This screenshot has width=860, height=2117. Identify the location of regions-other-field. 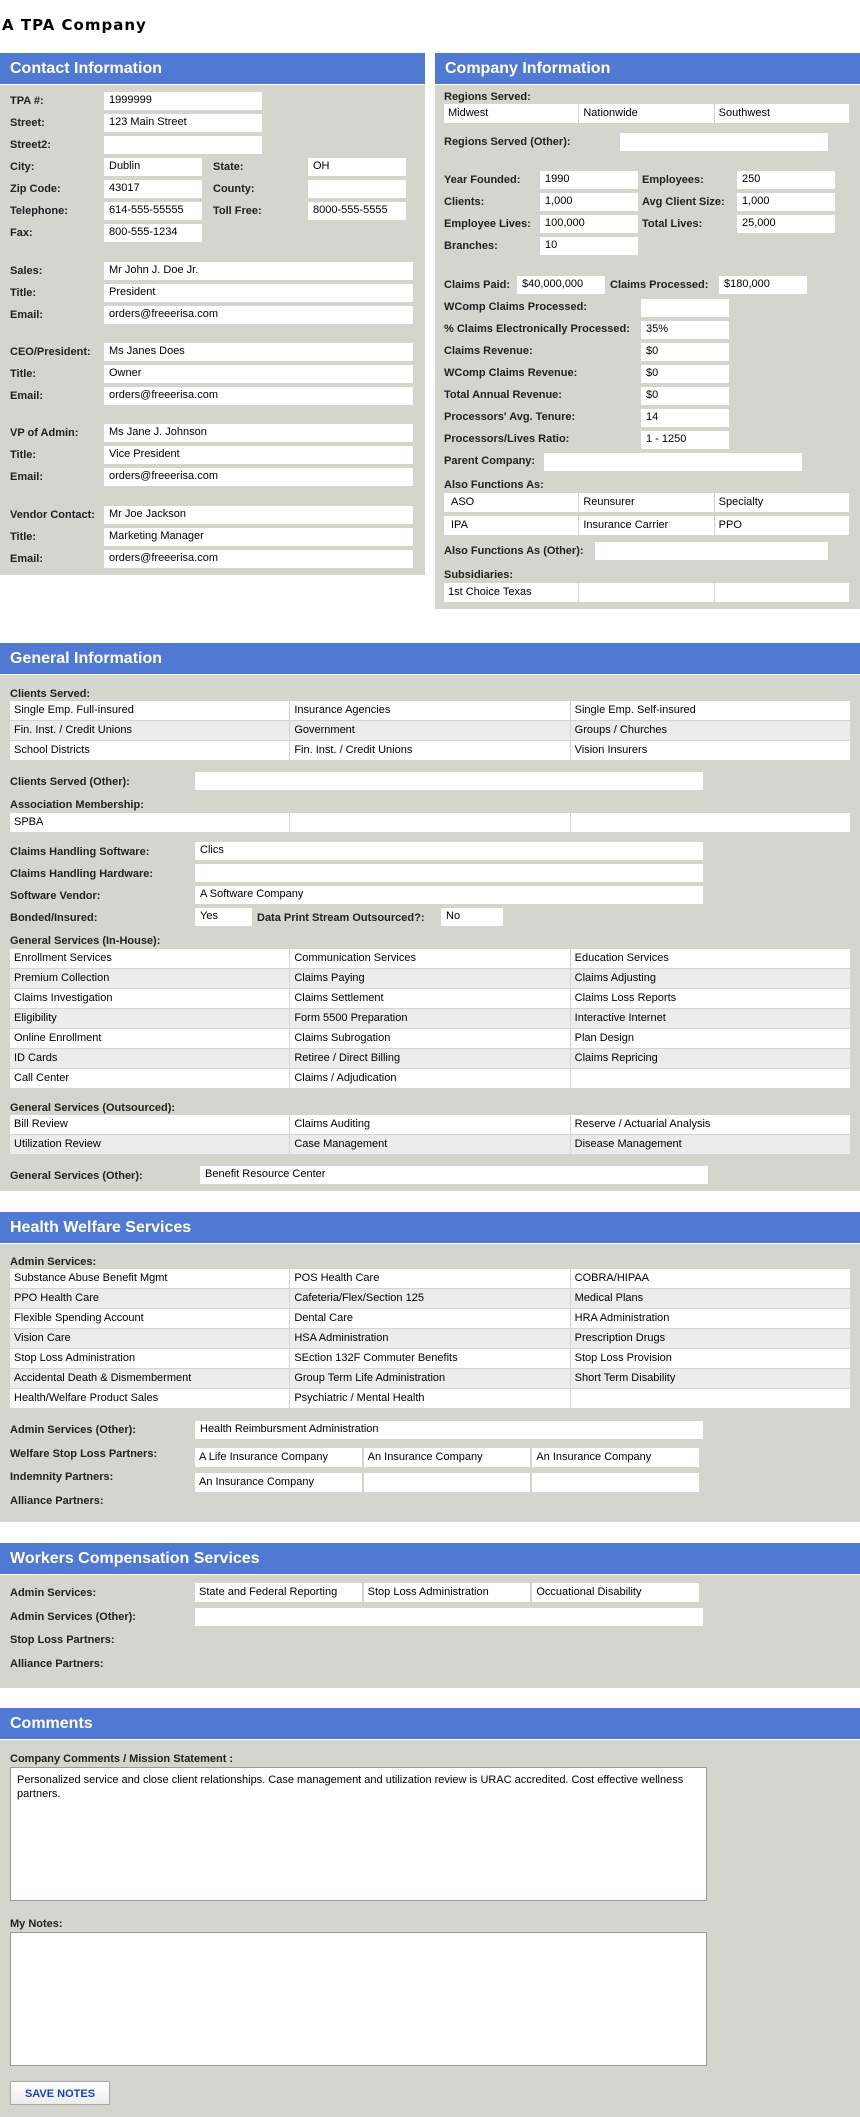
(724, 142).